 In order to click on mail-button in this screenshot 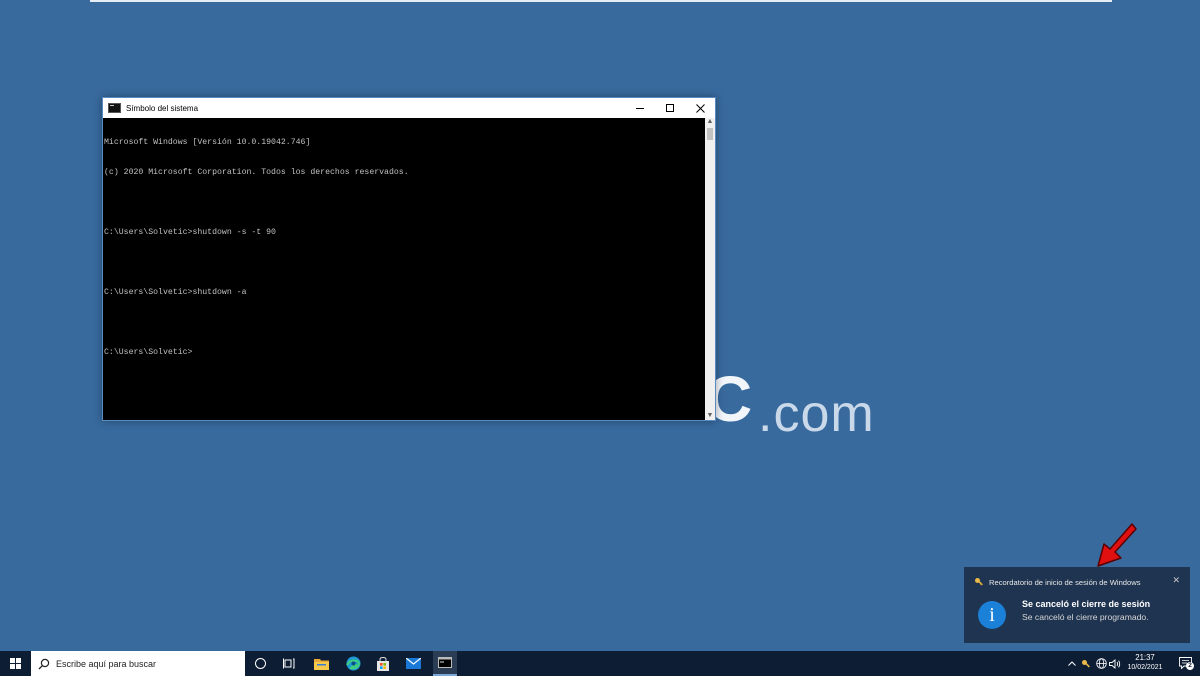, I will do `click(413, 663)`.